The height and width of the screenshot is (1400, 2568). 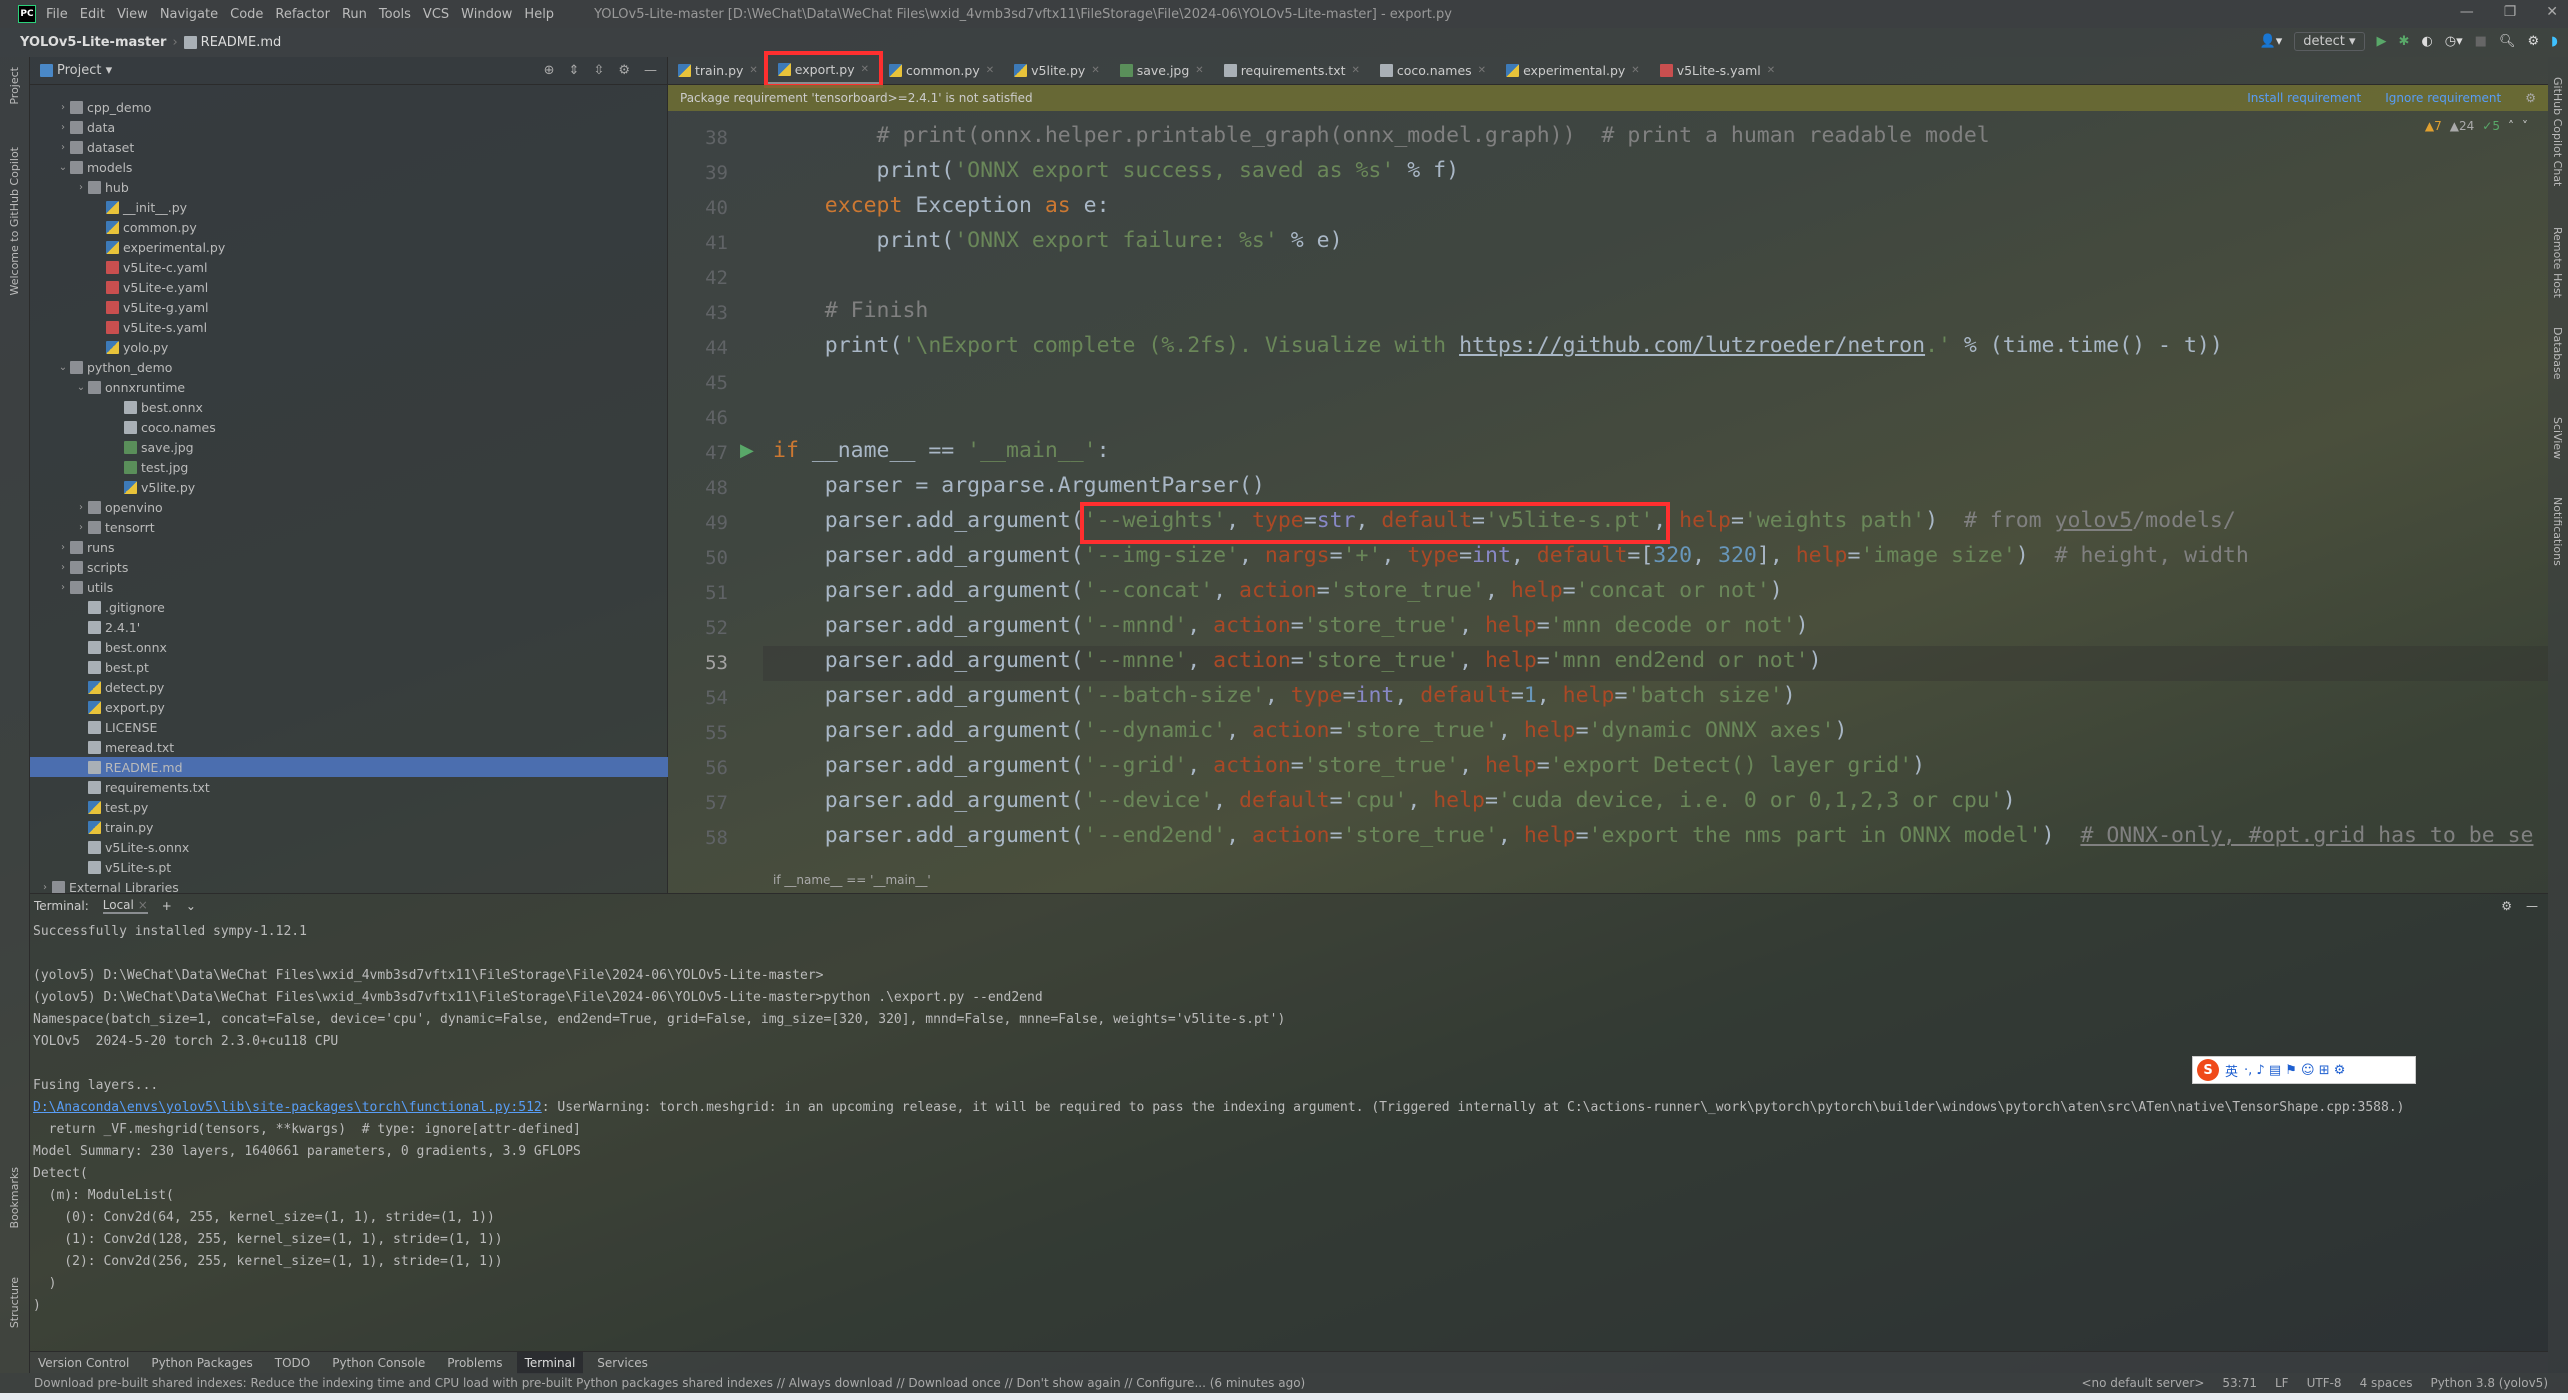 I want to click on tree-item: v5Lite-g.yaml, so click(x=150, y=307).